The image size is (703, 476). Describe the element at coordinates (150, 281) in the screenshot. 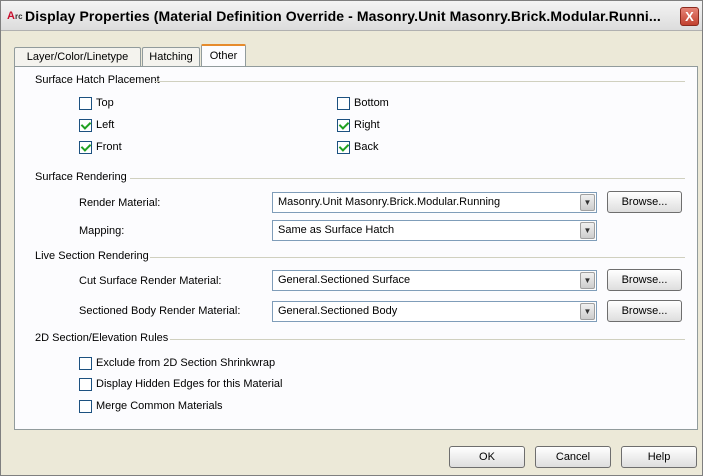

I see `cut-surface-render-material-label: Cut Surface Render Material:` at that location.